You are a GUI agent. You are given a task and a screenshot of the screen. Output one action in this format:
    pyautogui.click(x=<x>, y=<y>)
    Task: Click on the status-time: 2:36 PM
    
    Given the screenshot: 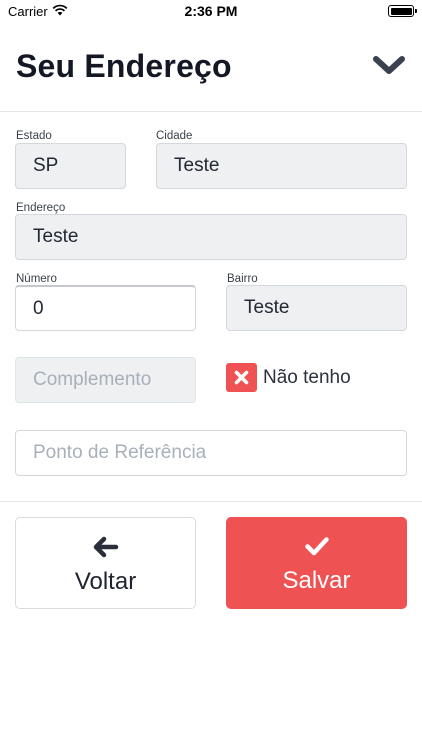 What is the action you would take?
    pyautogui.click(x=211, y=11)
    